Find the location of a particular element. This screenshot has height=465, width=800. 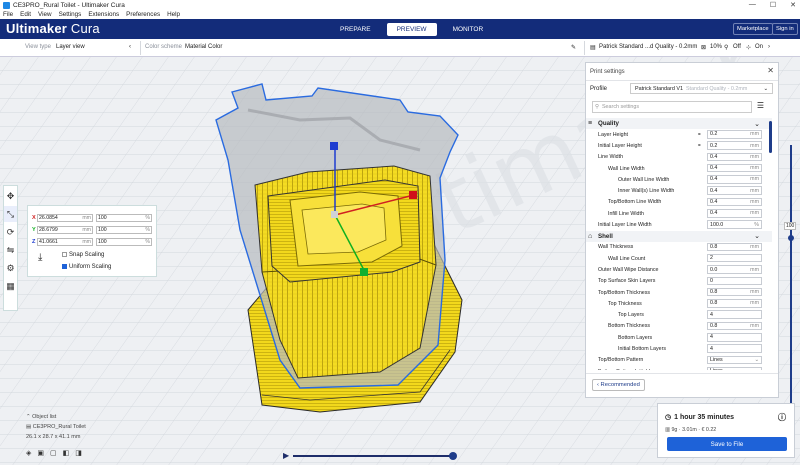

tab-monitor: MONITOR is located at coordinates (468, 29).